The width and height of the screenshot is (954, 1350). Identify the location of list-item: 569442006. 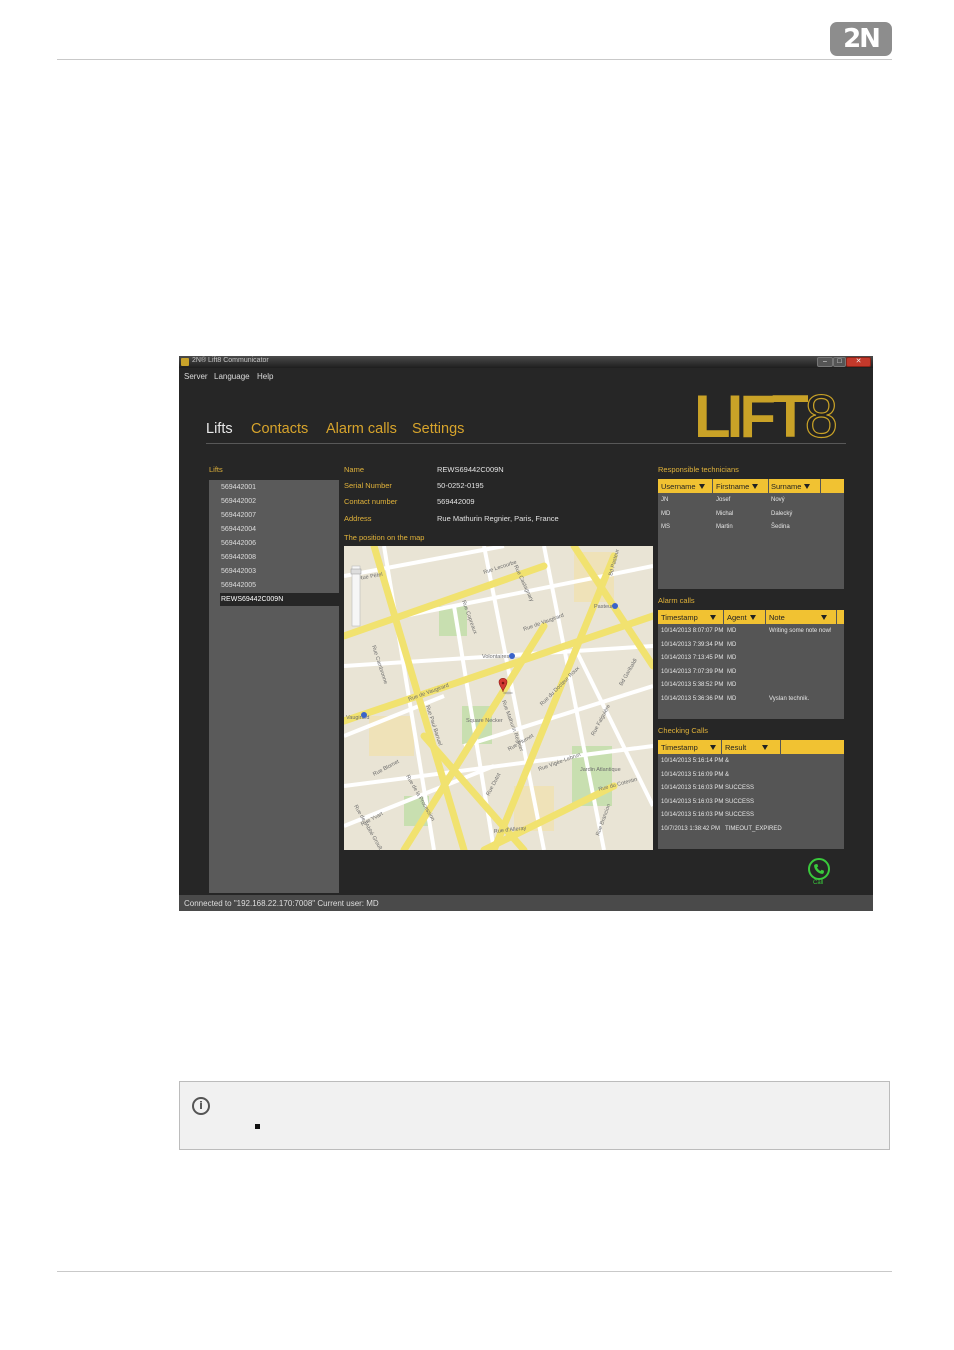
(238, 543).